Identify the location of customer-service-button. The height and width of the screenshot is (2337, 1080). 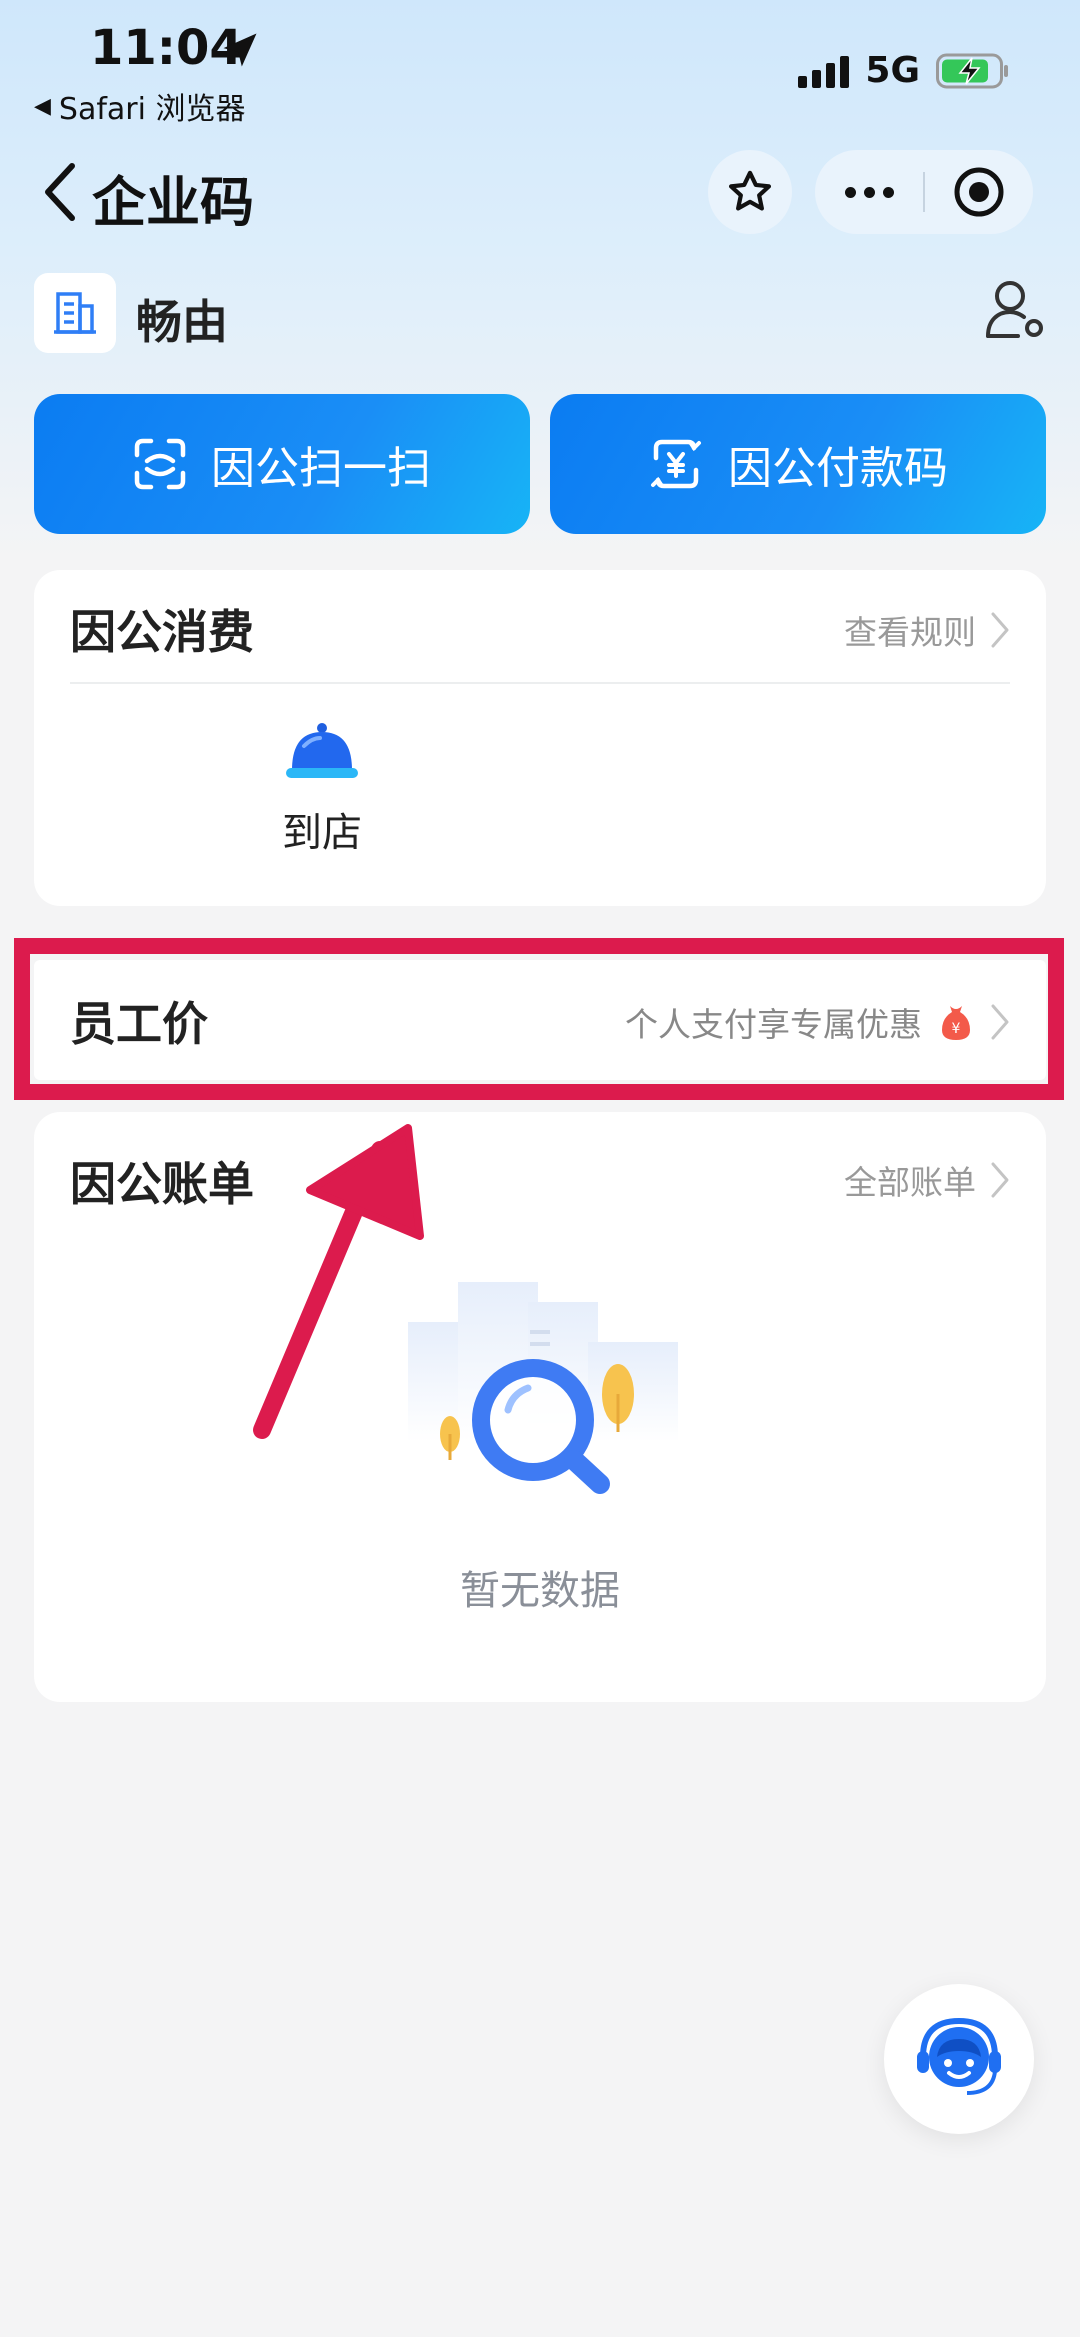
(959, 2059).